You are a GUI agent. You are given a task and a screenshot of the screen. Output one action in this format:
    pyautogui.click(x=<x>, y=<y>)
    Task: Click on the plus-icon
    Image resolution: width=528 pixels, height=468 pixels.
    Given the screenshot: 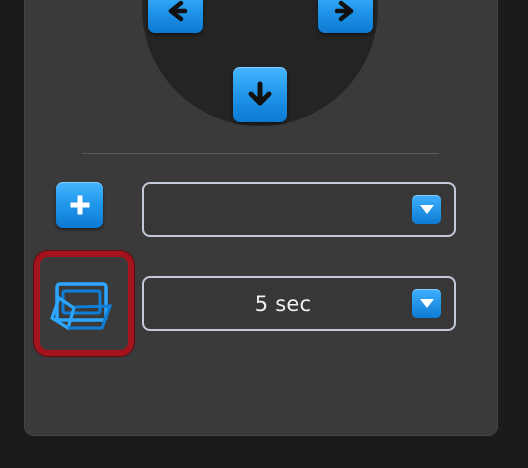 What is the action you would take?
    pyautogui.click(x=79, y=205)
    